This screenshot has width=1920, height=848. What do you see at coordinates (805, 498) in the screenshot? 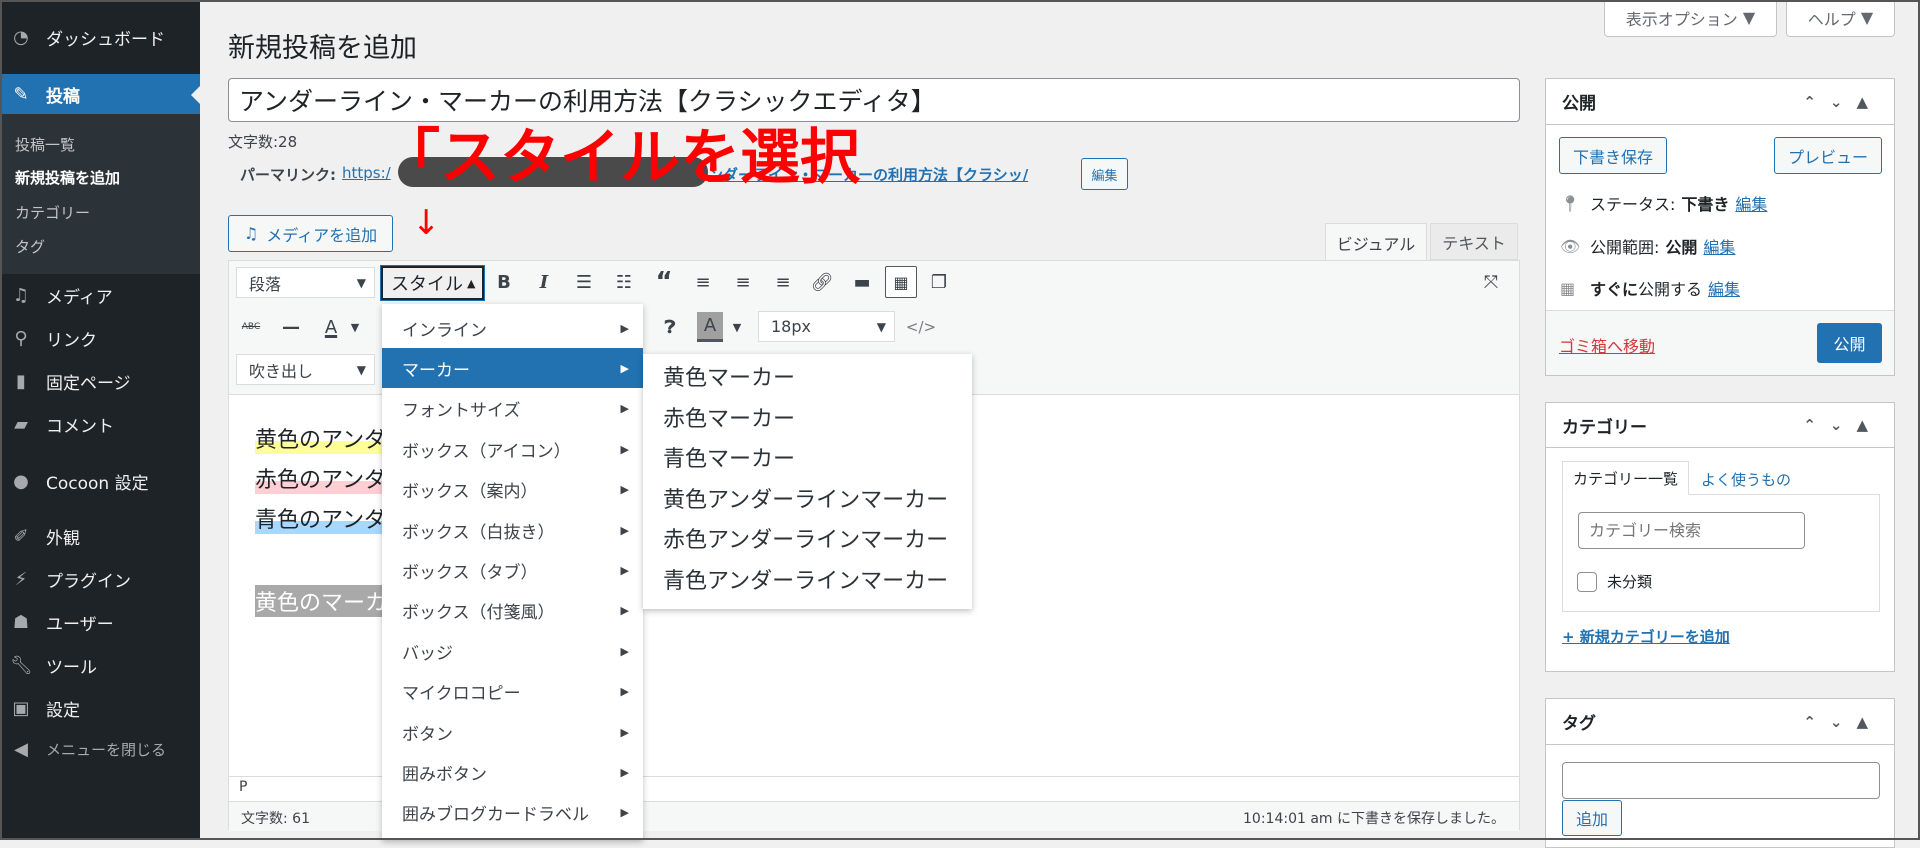
I see `marker-menu-item: 黄色アンダーラインマーカー` at bounding box center [805, 498].